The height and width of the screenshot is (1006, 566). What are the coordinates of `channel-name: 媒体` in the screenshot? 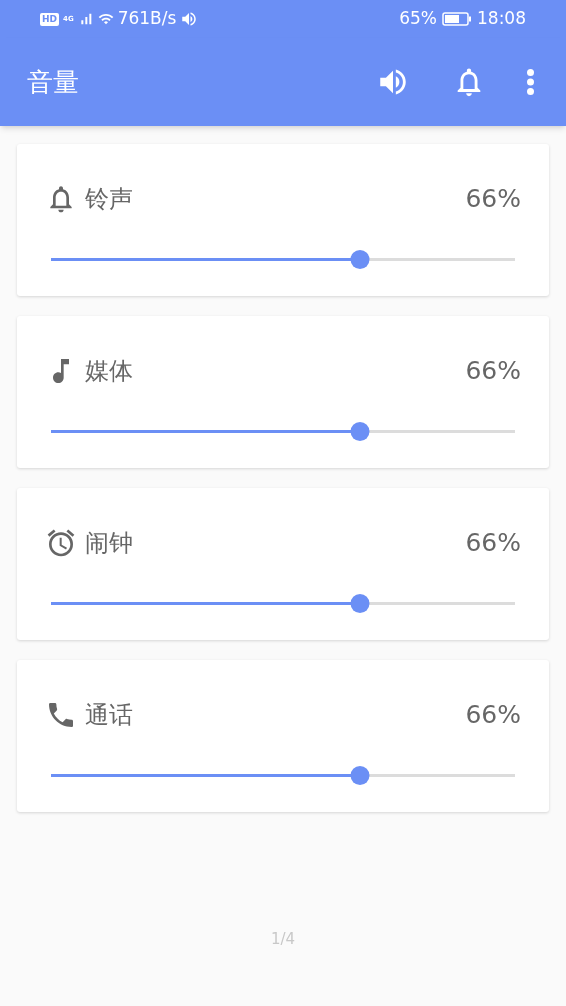 It's located at (109, 371).